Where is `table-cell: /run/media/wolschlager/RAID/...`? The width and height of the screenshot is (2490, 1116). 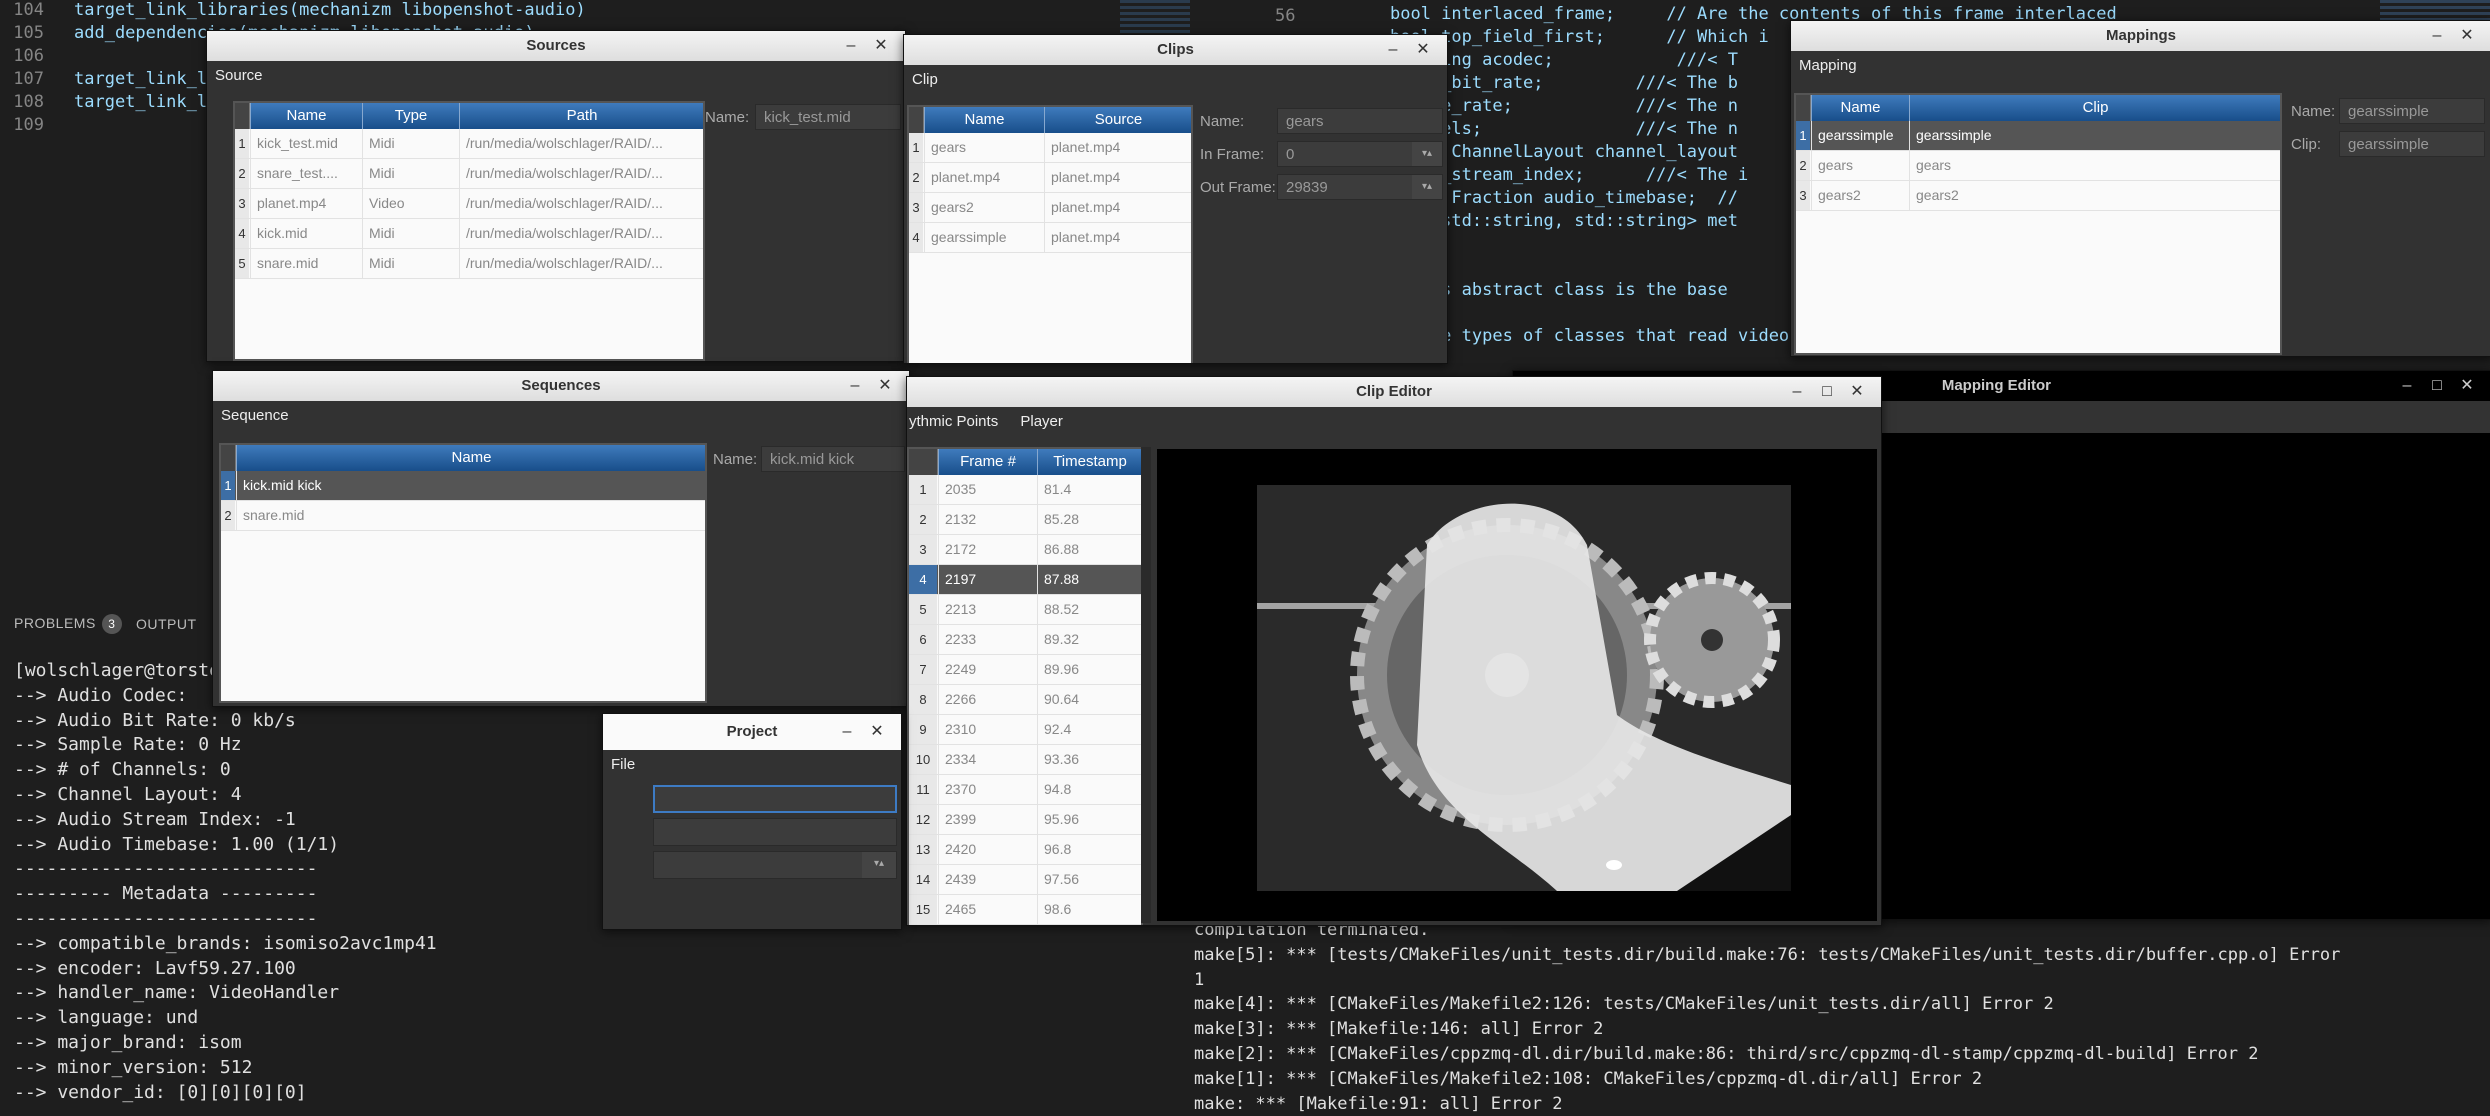
table-cell: /run/media/wolschlager/RAID/... is located at coordinates (581, 203).